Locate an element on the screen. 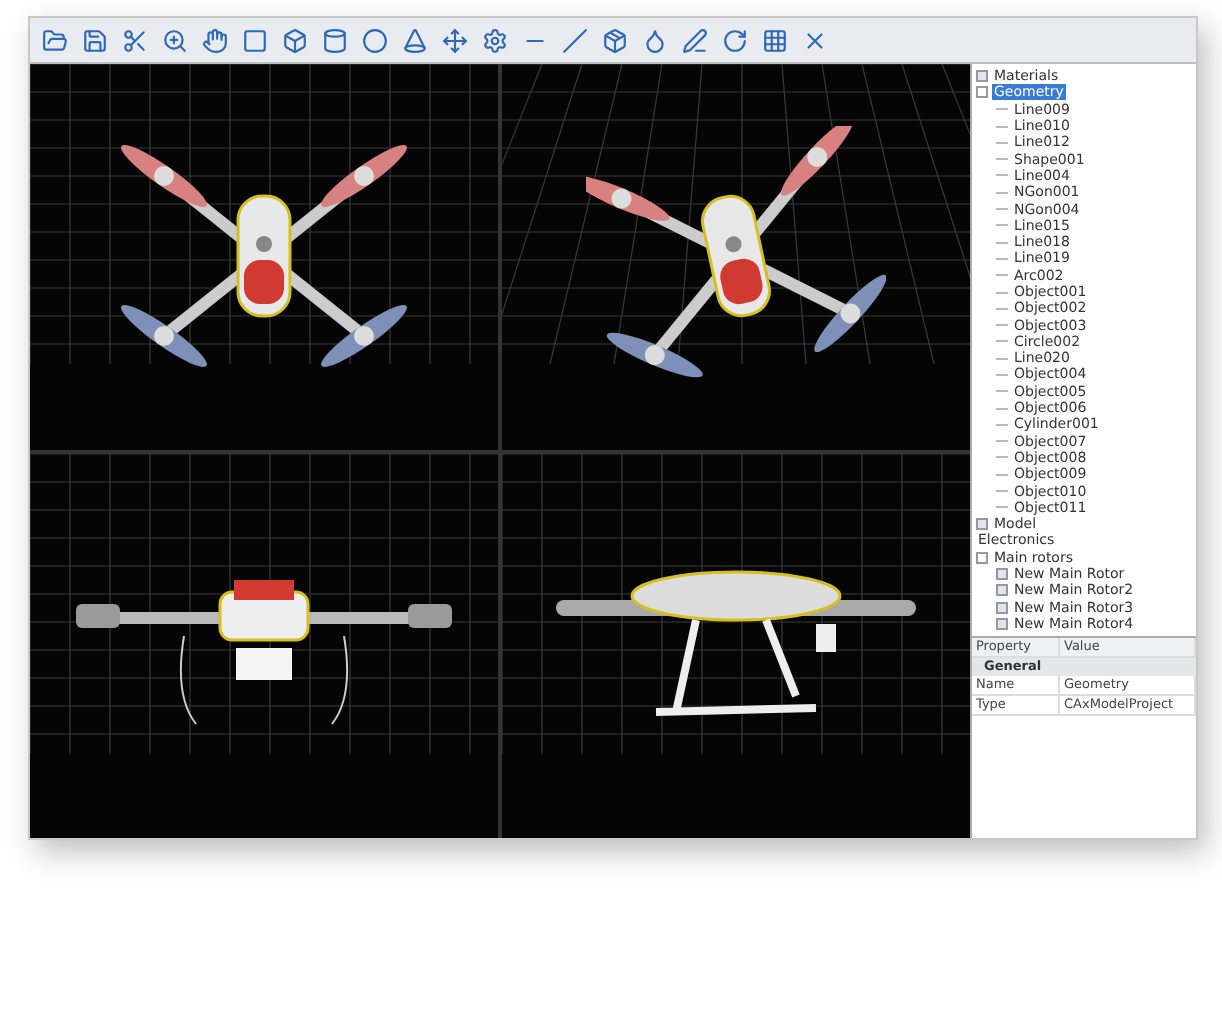  cylinder-icon is located at coordinates (335, 40).